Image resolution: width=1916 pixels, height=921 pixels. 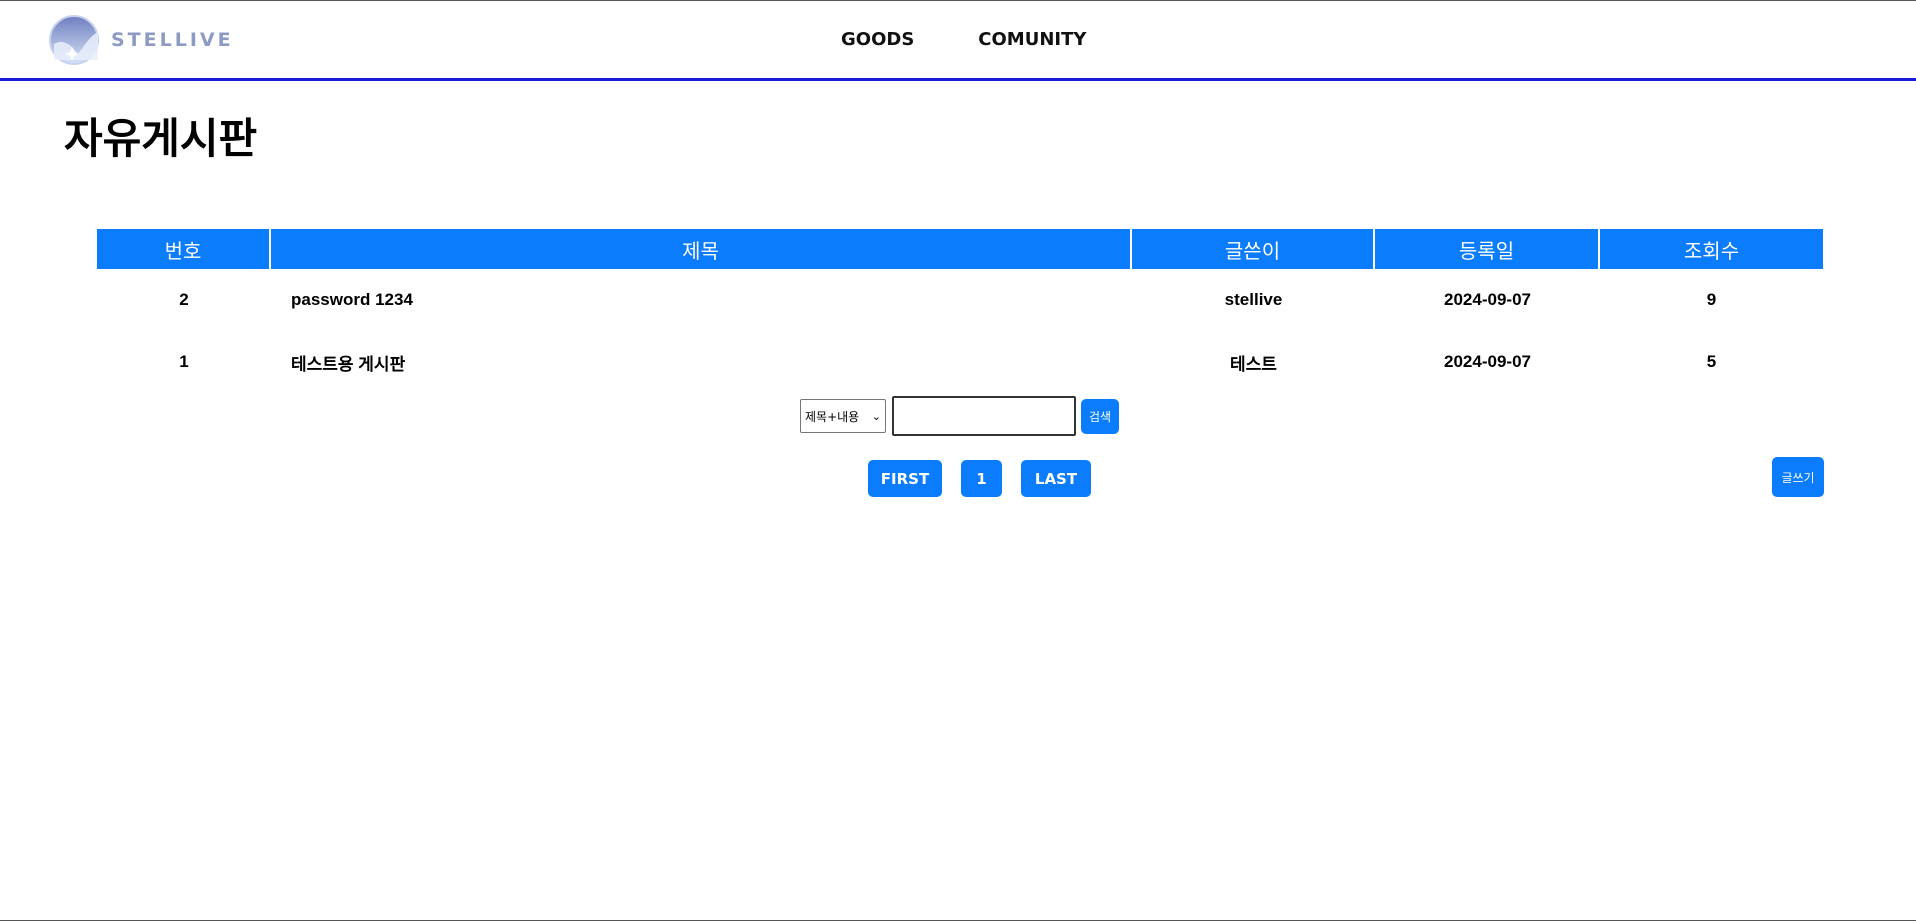 I want to click on table-row: 1 테스트용 게시판 테스트 2024-09-07 5, so click(x=960, y=362).